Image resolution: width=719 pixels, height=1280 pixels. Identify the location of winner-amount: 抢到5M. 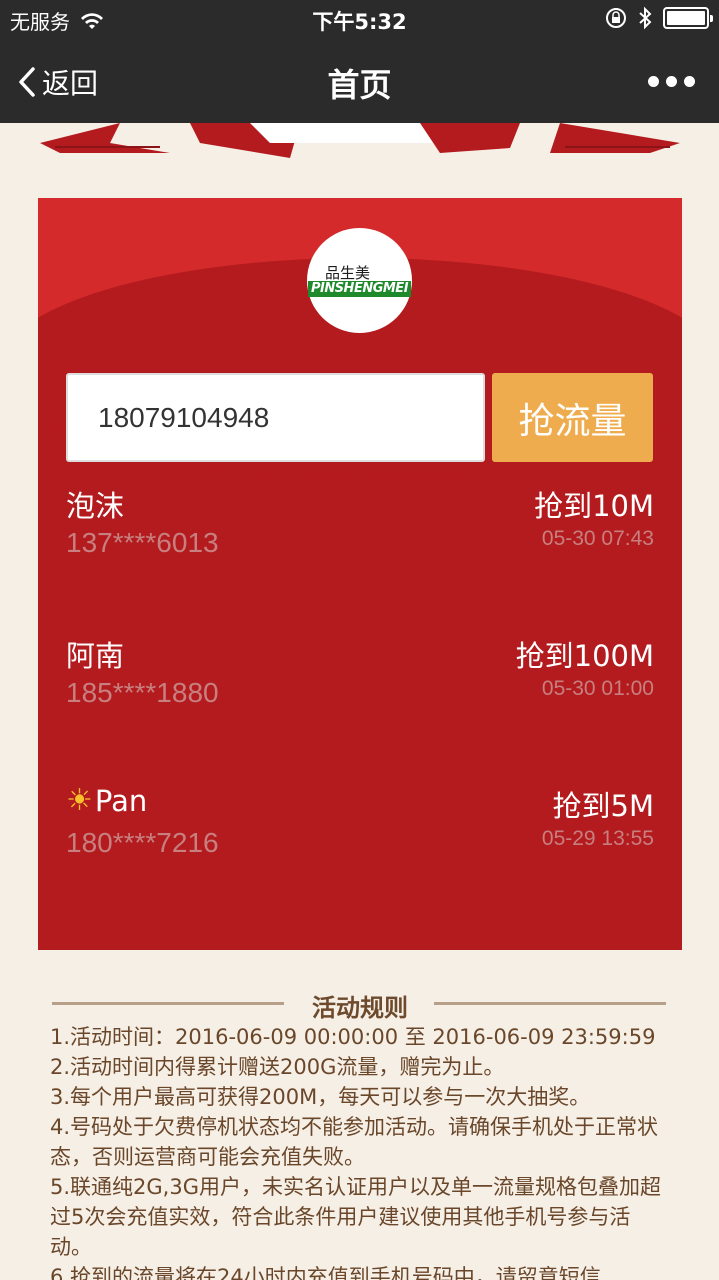
(603, 806).